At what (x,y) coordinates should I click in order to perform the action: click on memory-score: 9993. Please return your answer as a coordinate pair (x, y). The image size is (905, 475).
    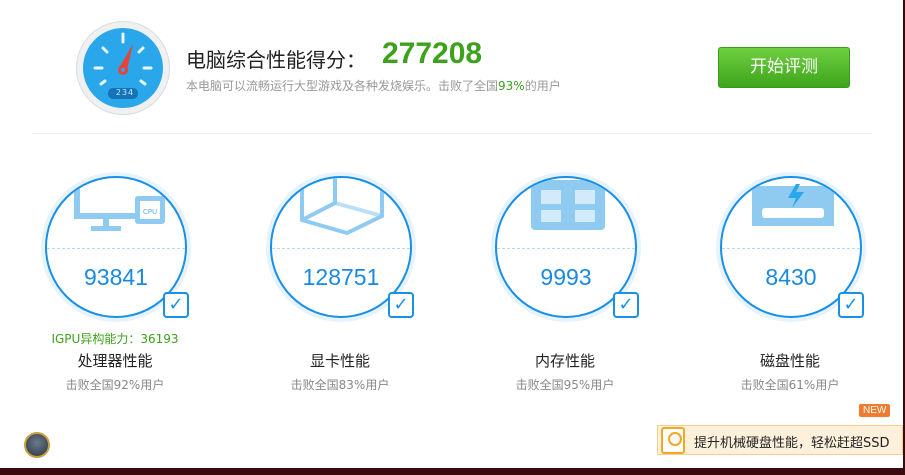
    Looking at the image, I should click on (566, 277).